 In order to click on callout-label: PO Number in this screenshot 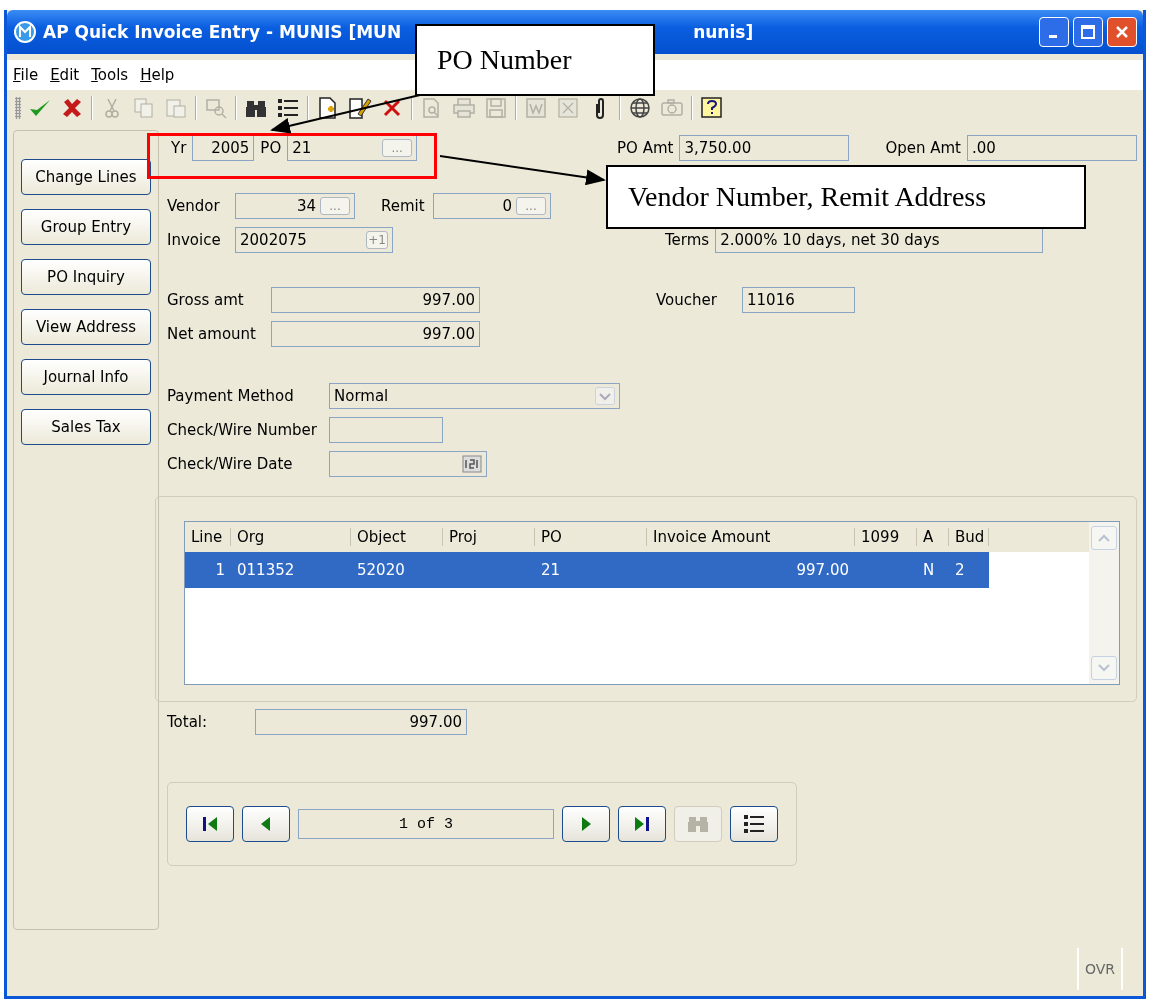, I will do `click(535, 60)`.